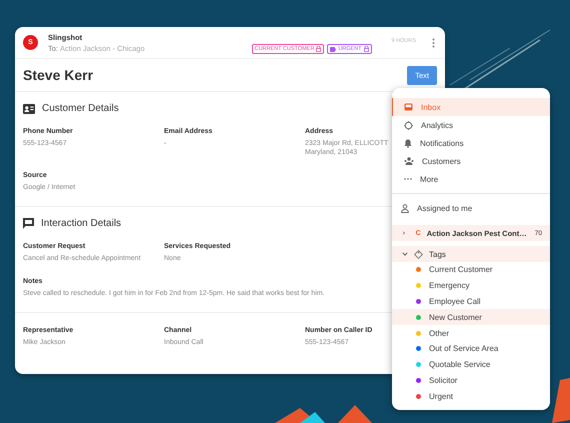 The image size is (570, 423). What do you see at coordinates (80, 108) in the screenshot?
I see `section-title: Customer Details` at bounding box center [80, 108].